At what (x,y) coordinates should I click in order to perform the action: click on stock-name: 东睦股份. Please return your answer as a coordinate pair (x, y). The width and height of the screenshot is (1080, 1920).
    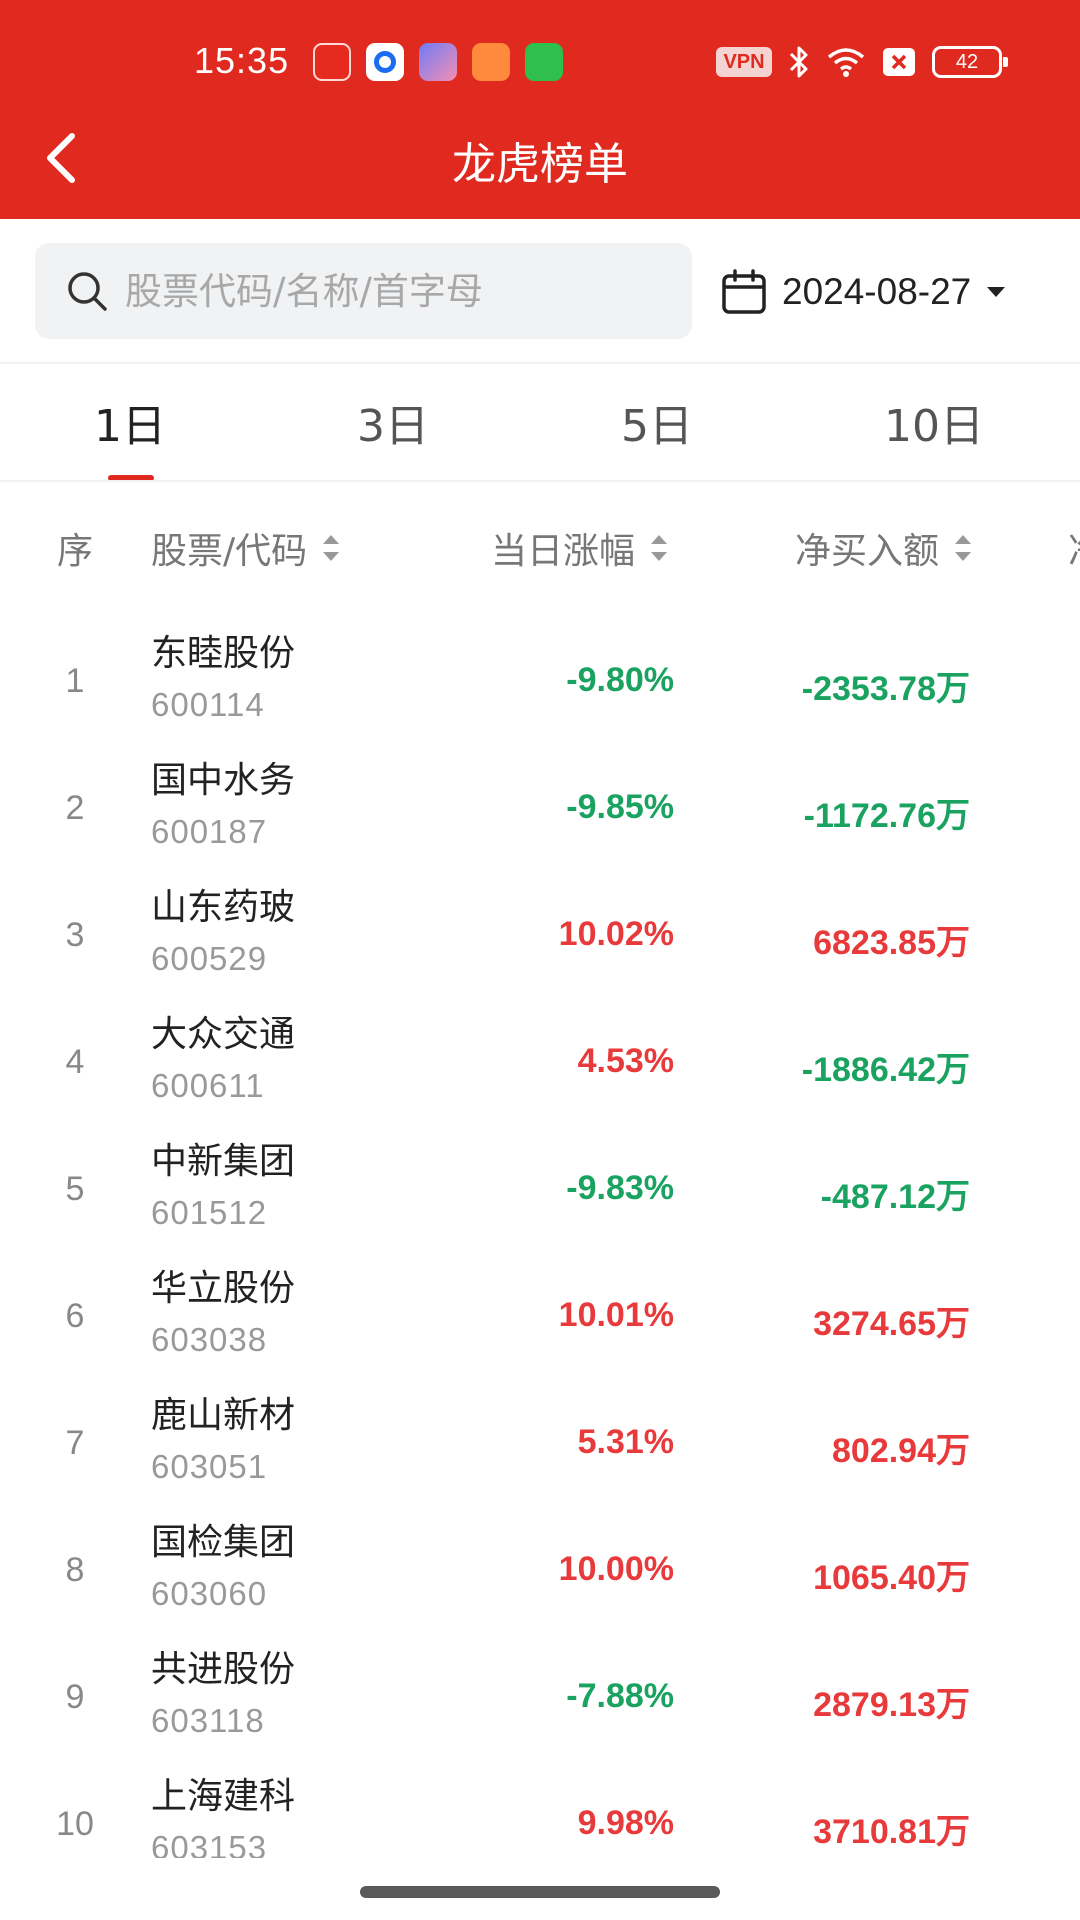
    Looking at the image, I should click on (223, 653).